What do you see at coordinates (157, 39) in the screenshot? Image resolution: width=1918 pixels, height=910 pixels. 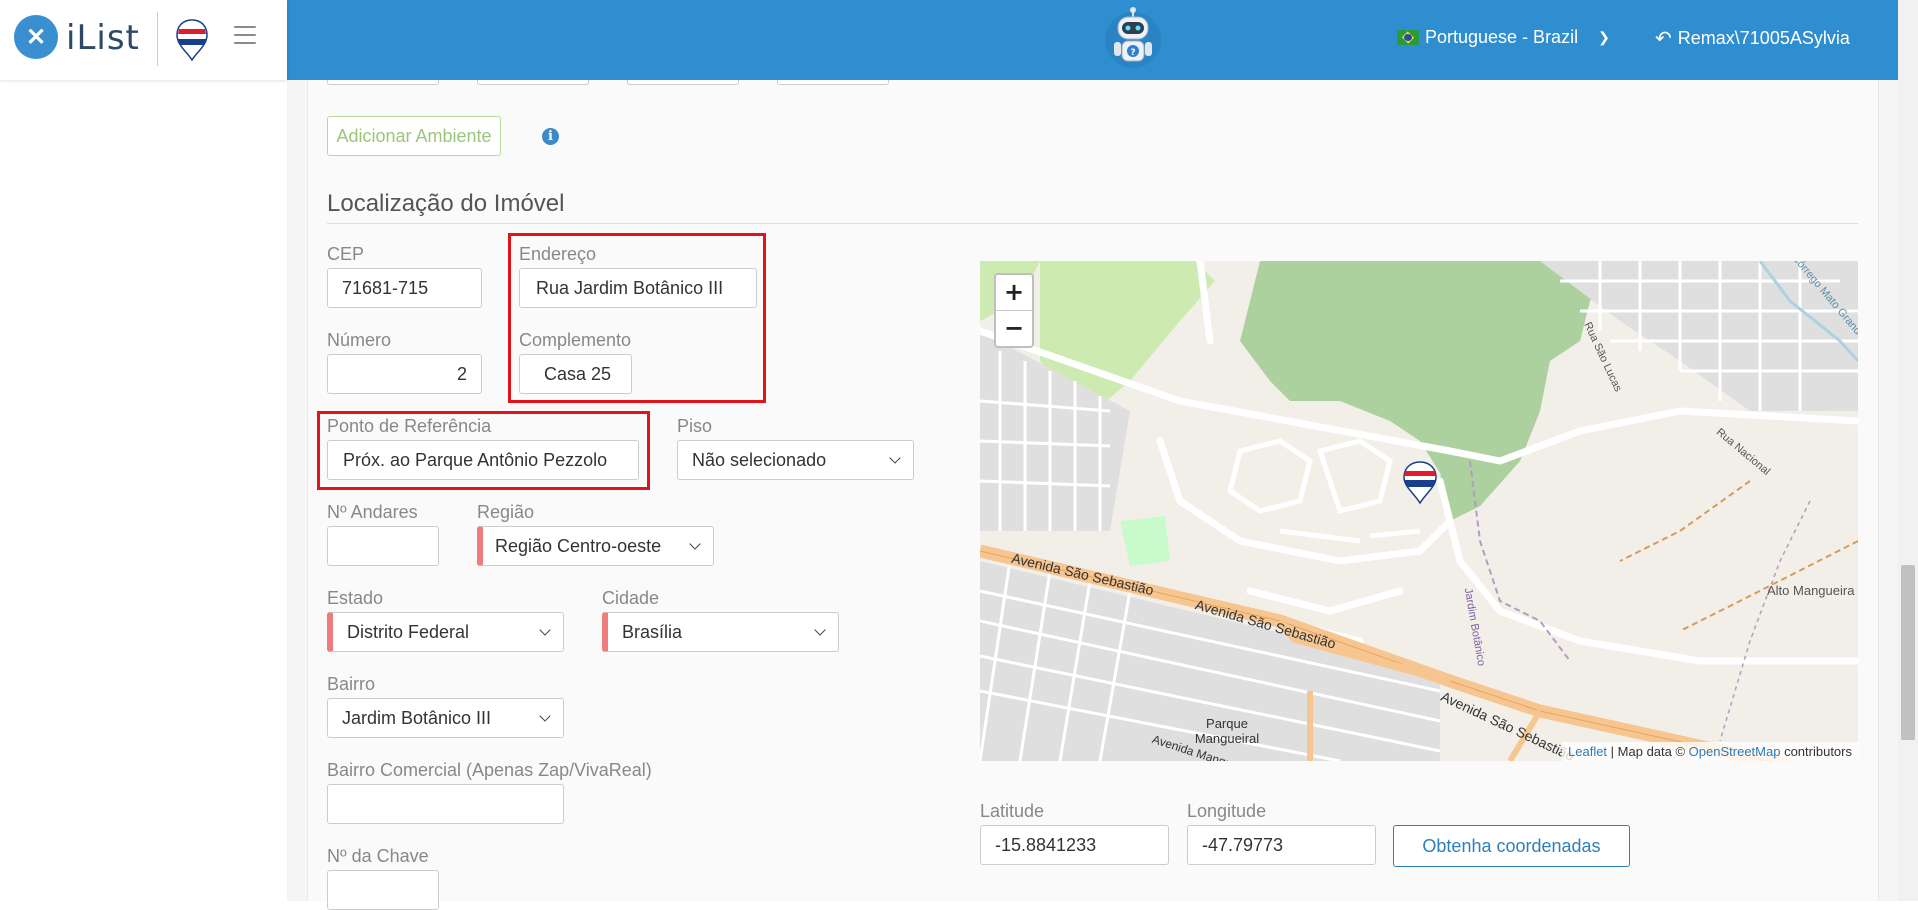 I see `brand-divider` at bounding box center [157, 39].